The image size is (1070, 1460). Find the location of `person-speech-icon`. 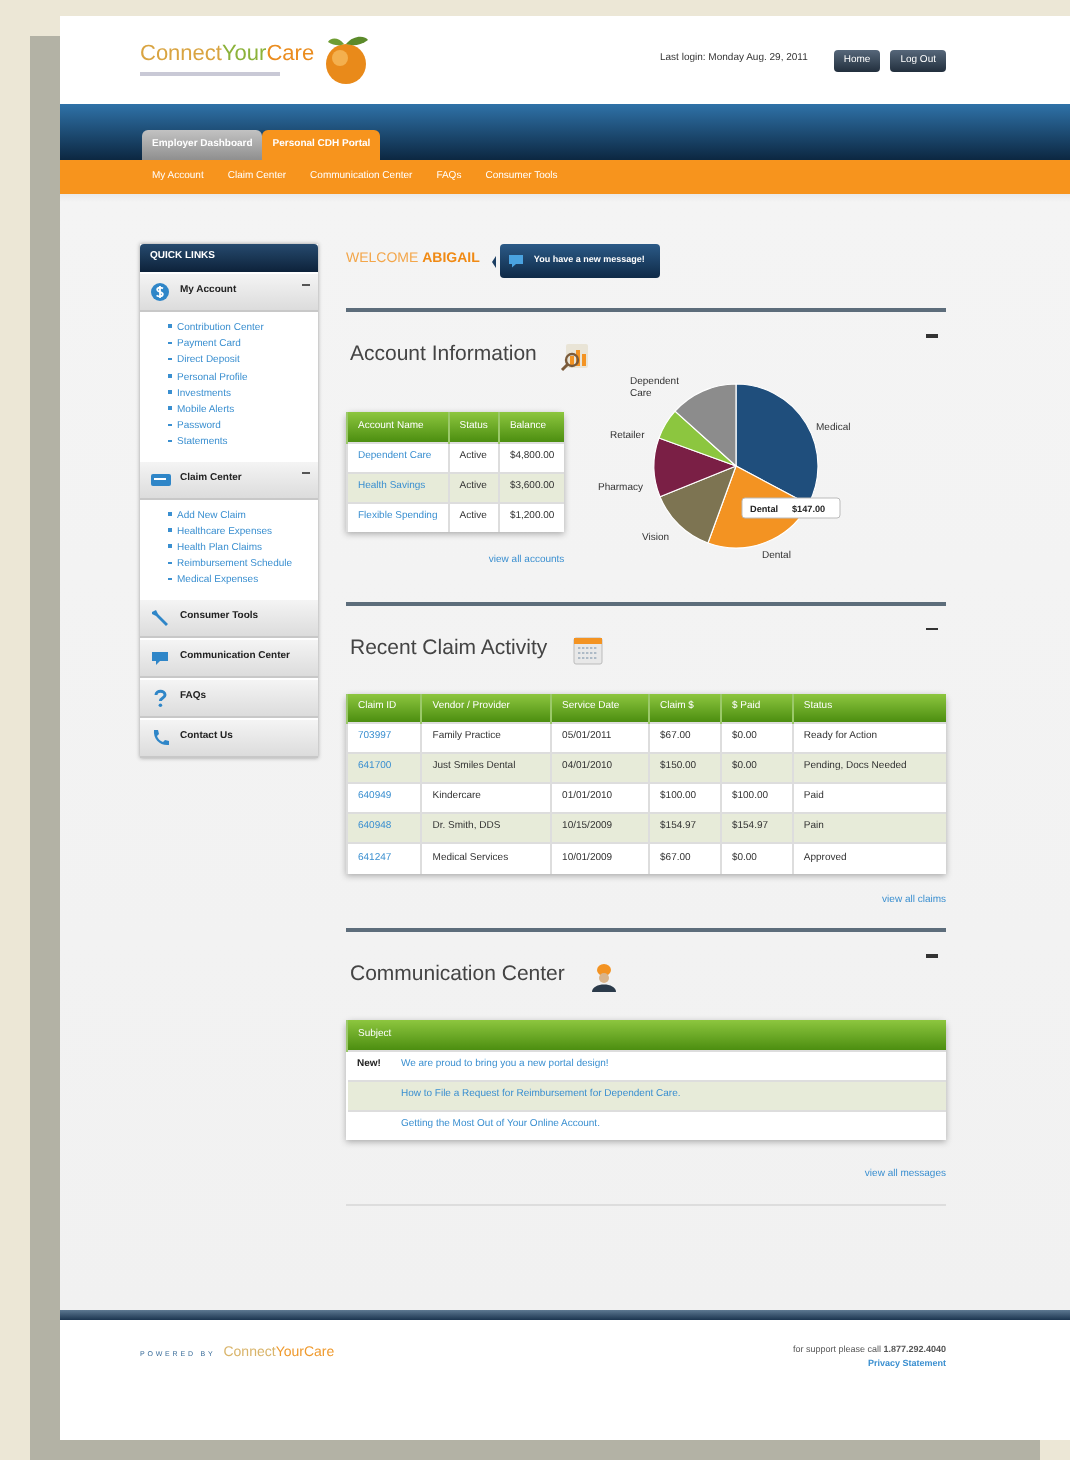

person-speech-icon is located at coordinates (604, 976).